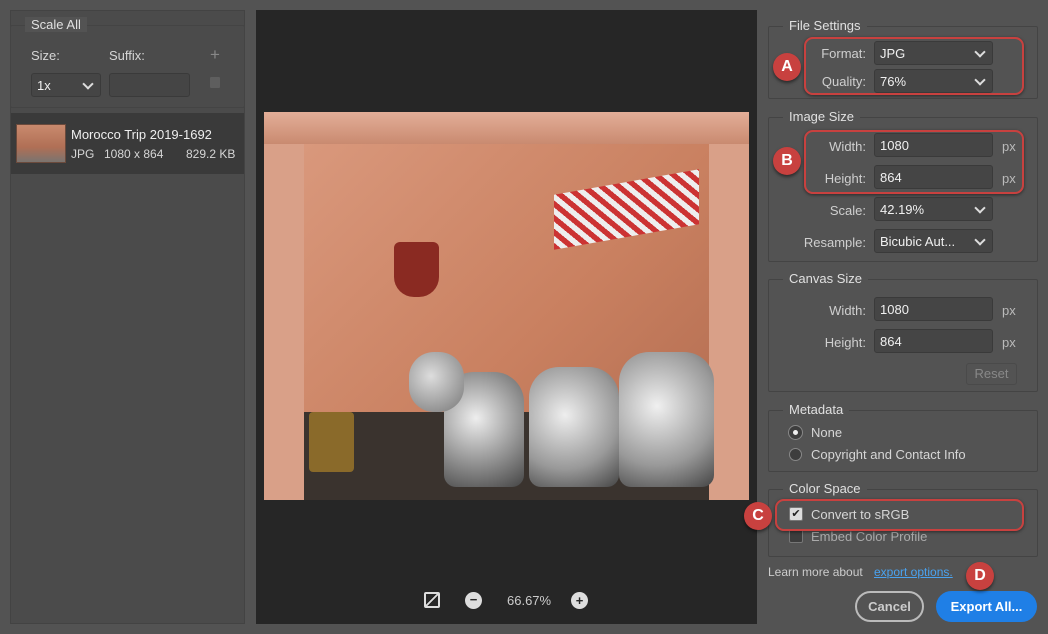 This screenshot has width=1048, height=634. I want to click on fit-view-icon, so click(432, 600).